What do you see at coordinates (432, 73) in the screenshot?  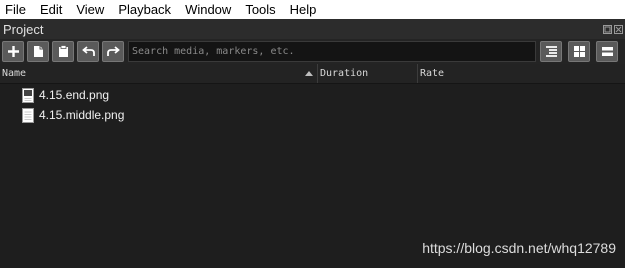 I see `column-rate-label: Rate` at bounding box center [432, 73].